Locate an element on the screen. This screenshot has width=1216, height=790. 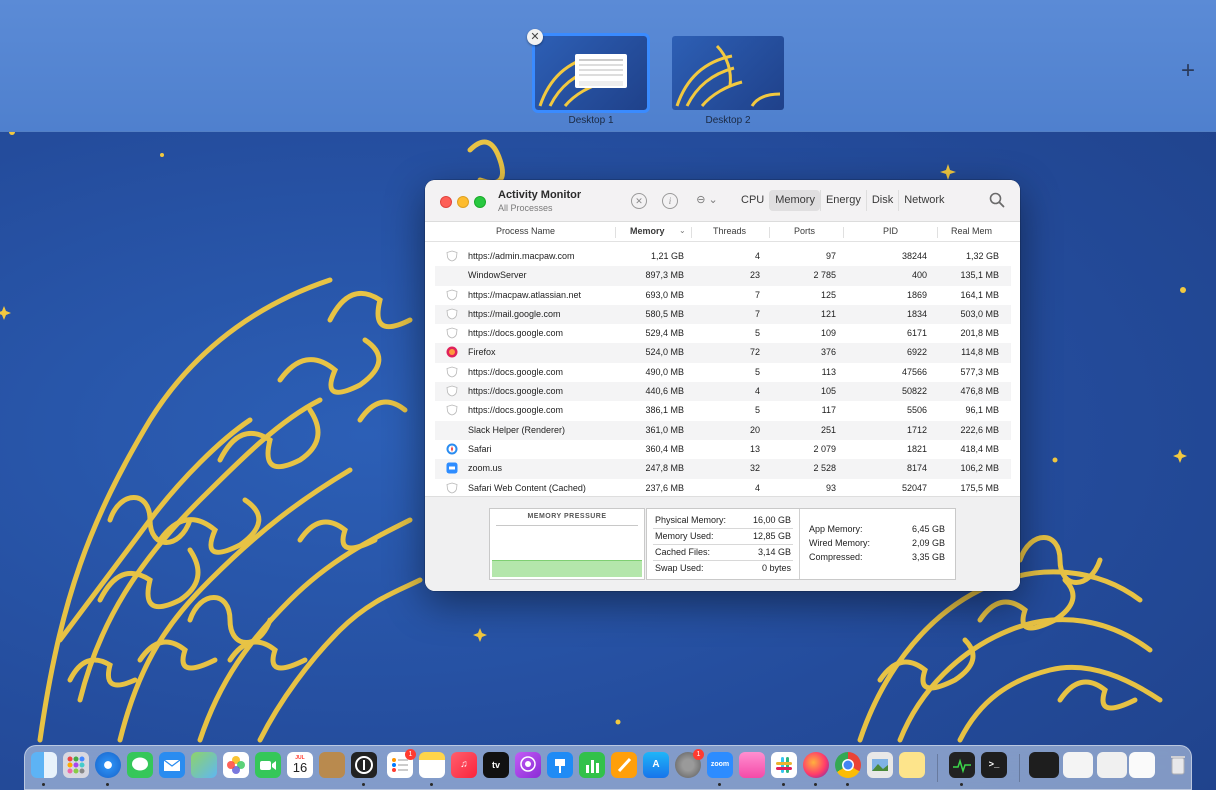
memory-pressure-fill is located at coordinates (567, 568).